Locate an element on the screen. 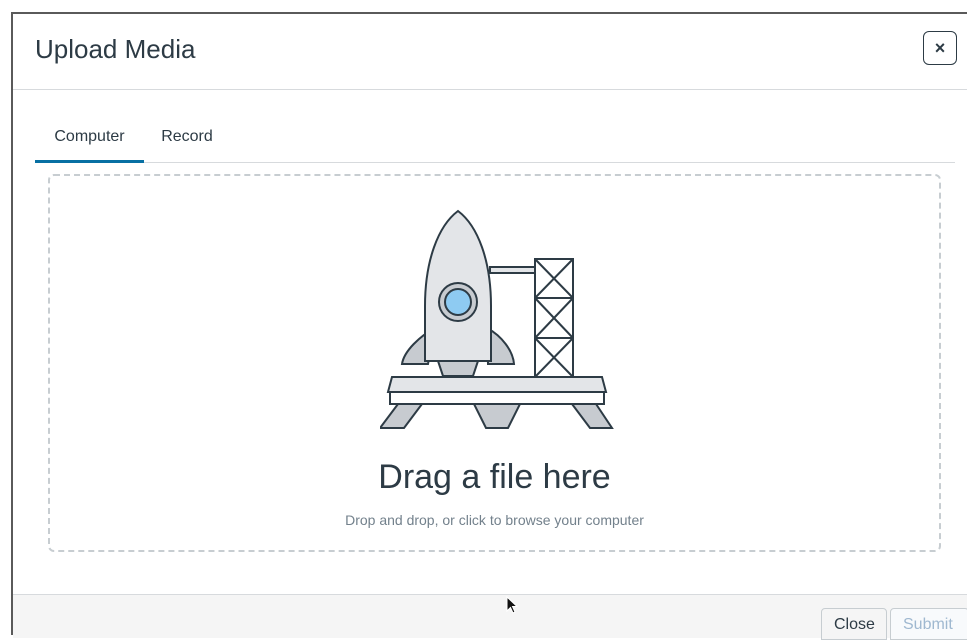 This screenshot has width=967, height=641. dialog-header: Upload Media × is located at coordinates (490, 52).